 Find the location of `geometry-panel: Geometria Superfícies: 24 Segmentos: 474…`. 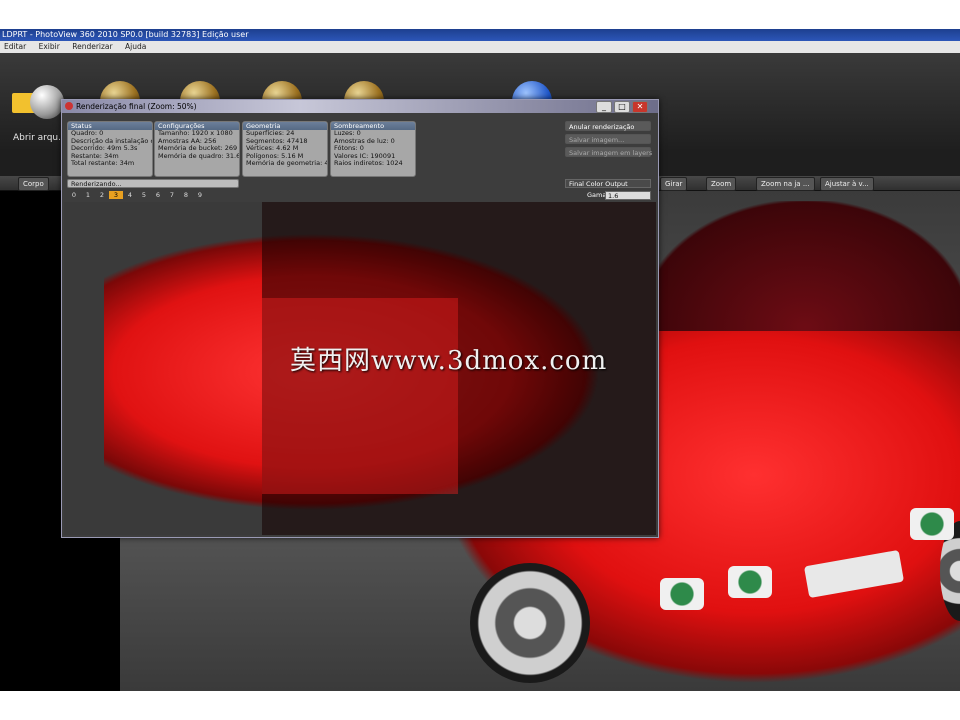

geometry-panel: Geometria Superfícies: 24 Segmentos: 474… is located at coordinates (285, 149).